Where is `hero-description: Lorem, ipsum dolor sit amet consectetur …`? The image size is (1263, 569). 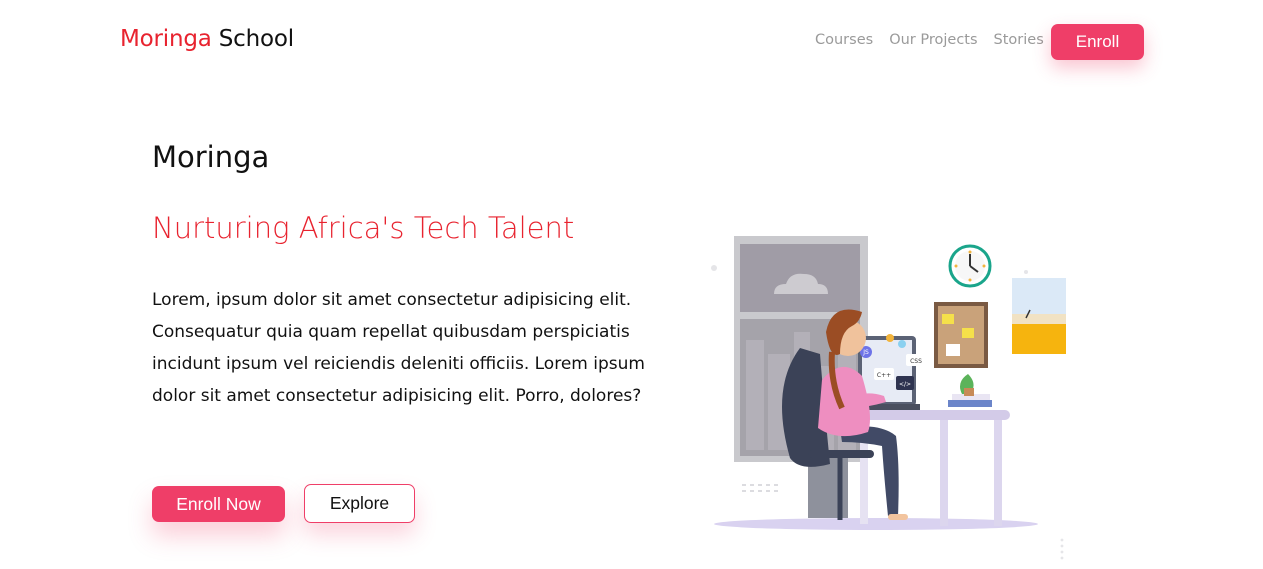 hero-description: Lorem, ipsum dolor sit amet consectetur … is located at coordinates (398, 348).